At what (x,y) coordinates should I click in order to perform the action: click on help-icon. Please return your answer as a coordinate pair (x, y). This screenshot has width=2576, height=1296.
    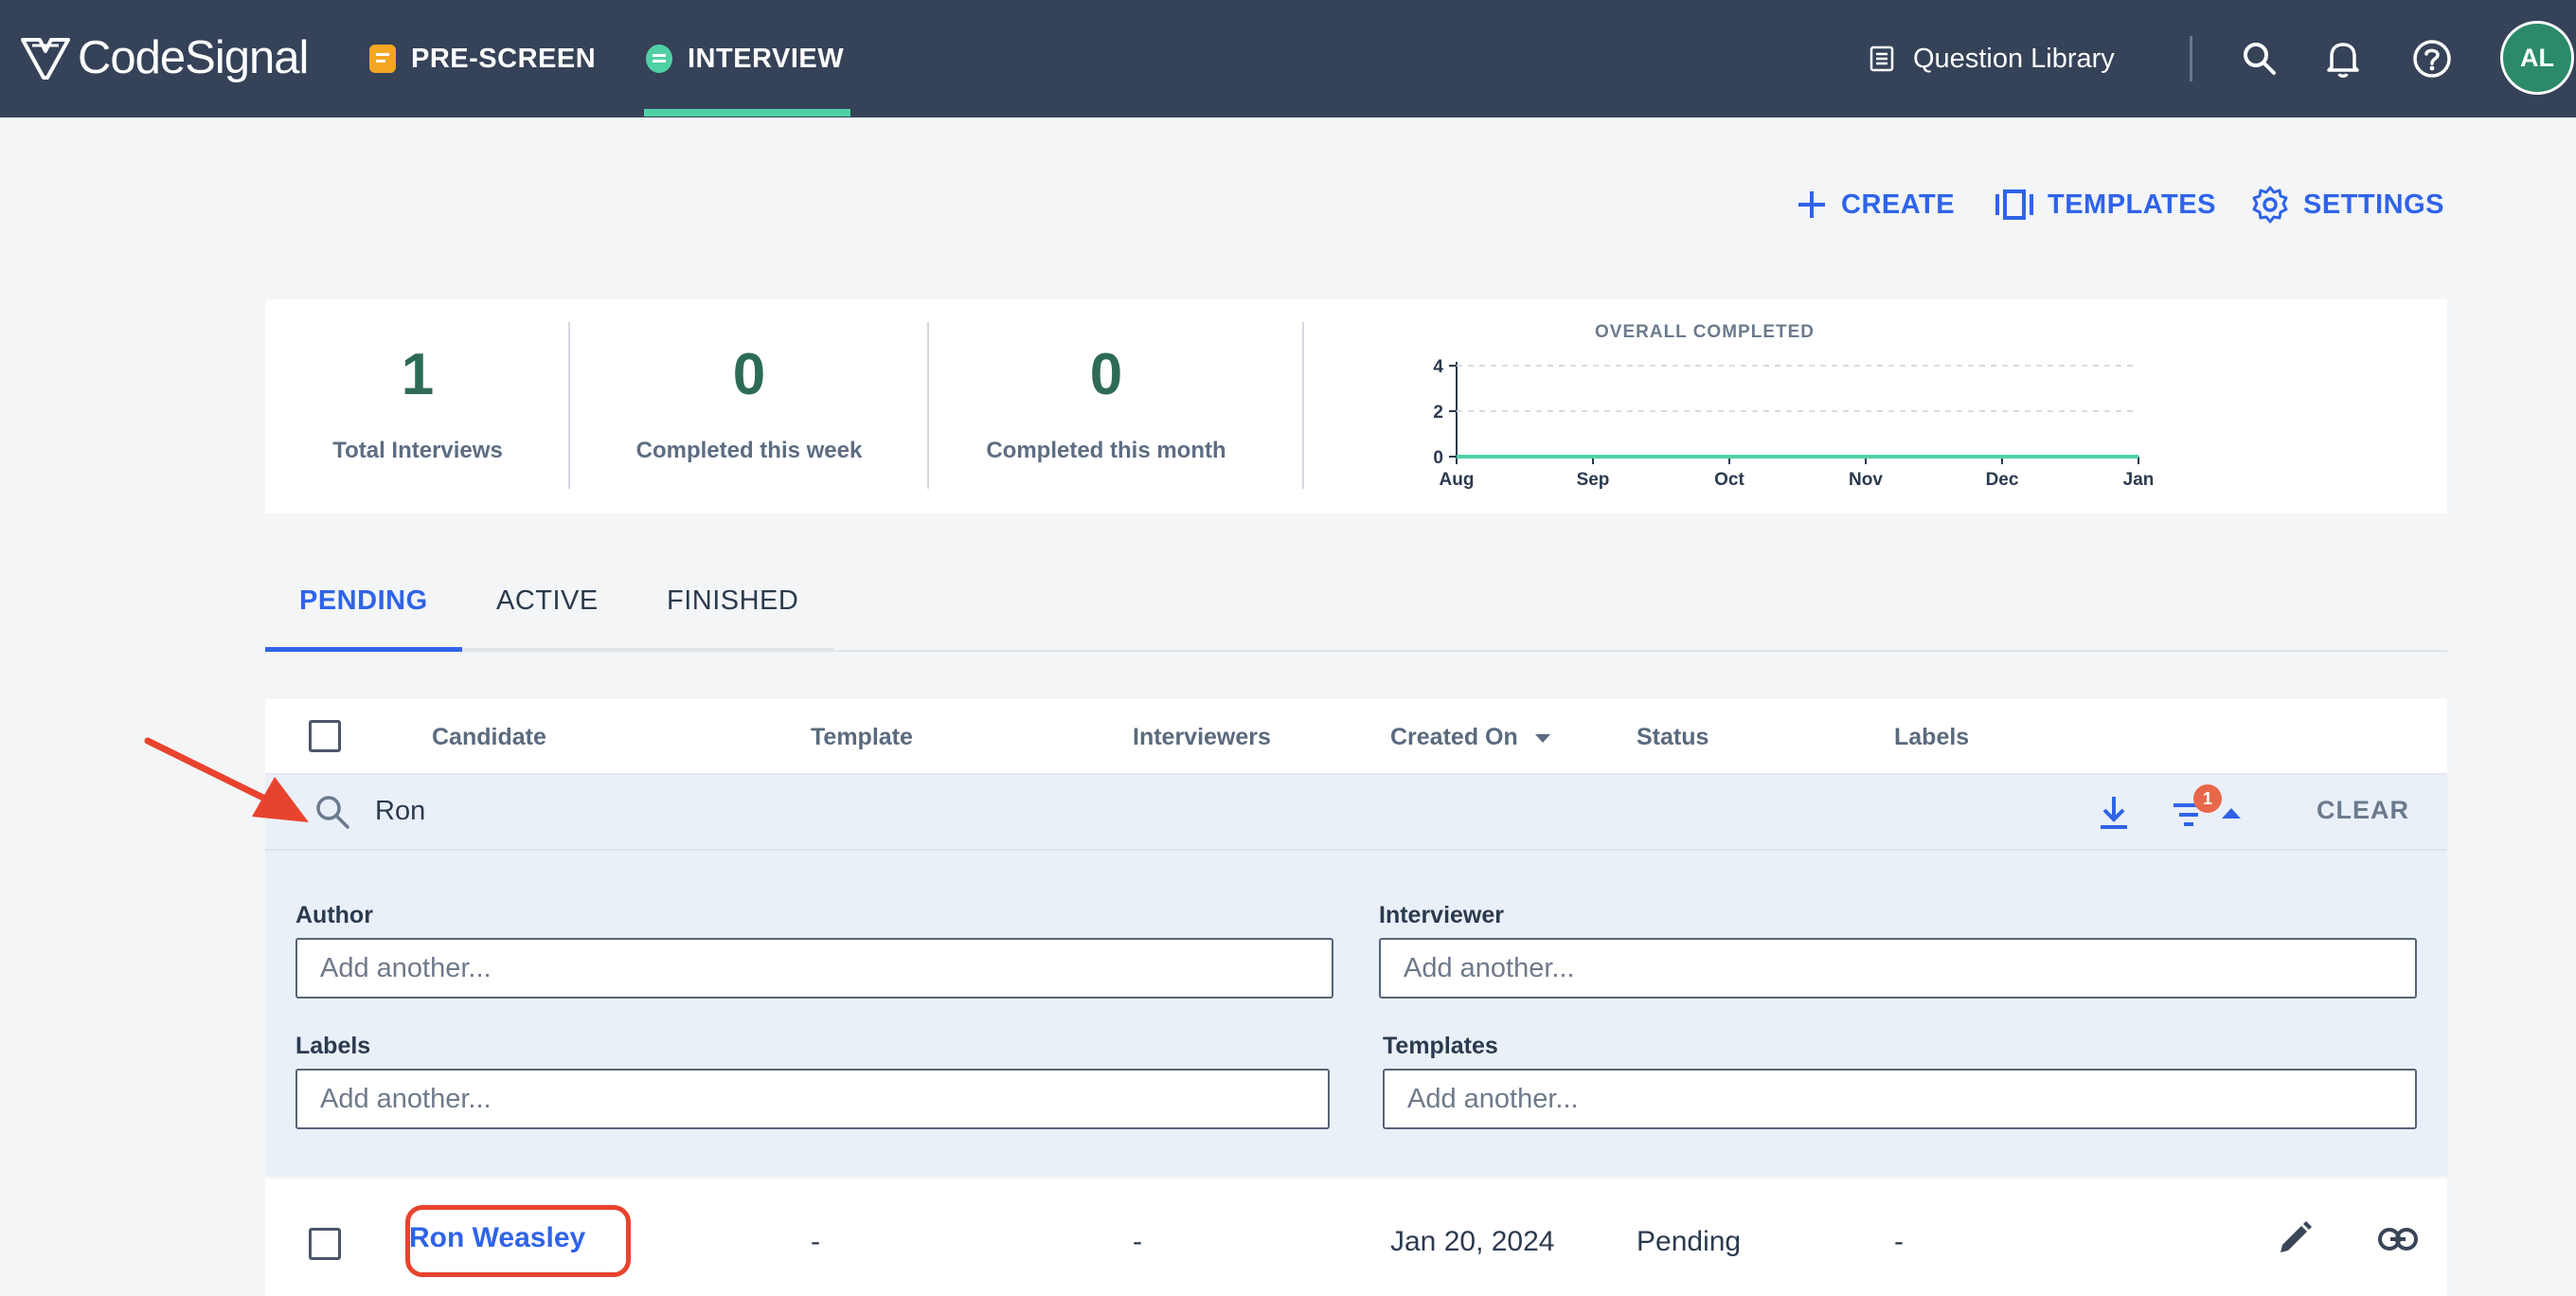
    Looking at the image, I should click on (2432, 59).